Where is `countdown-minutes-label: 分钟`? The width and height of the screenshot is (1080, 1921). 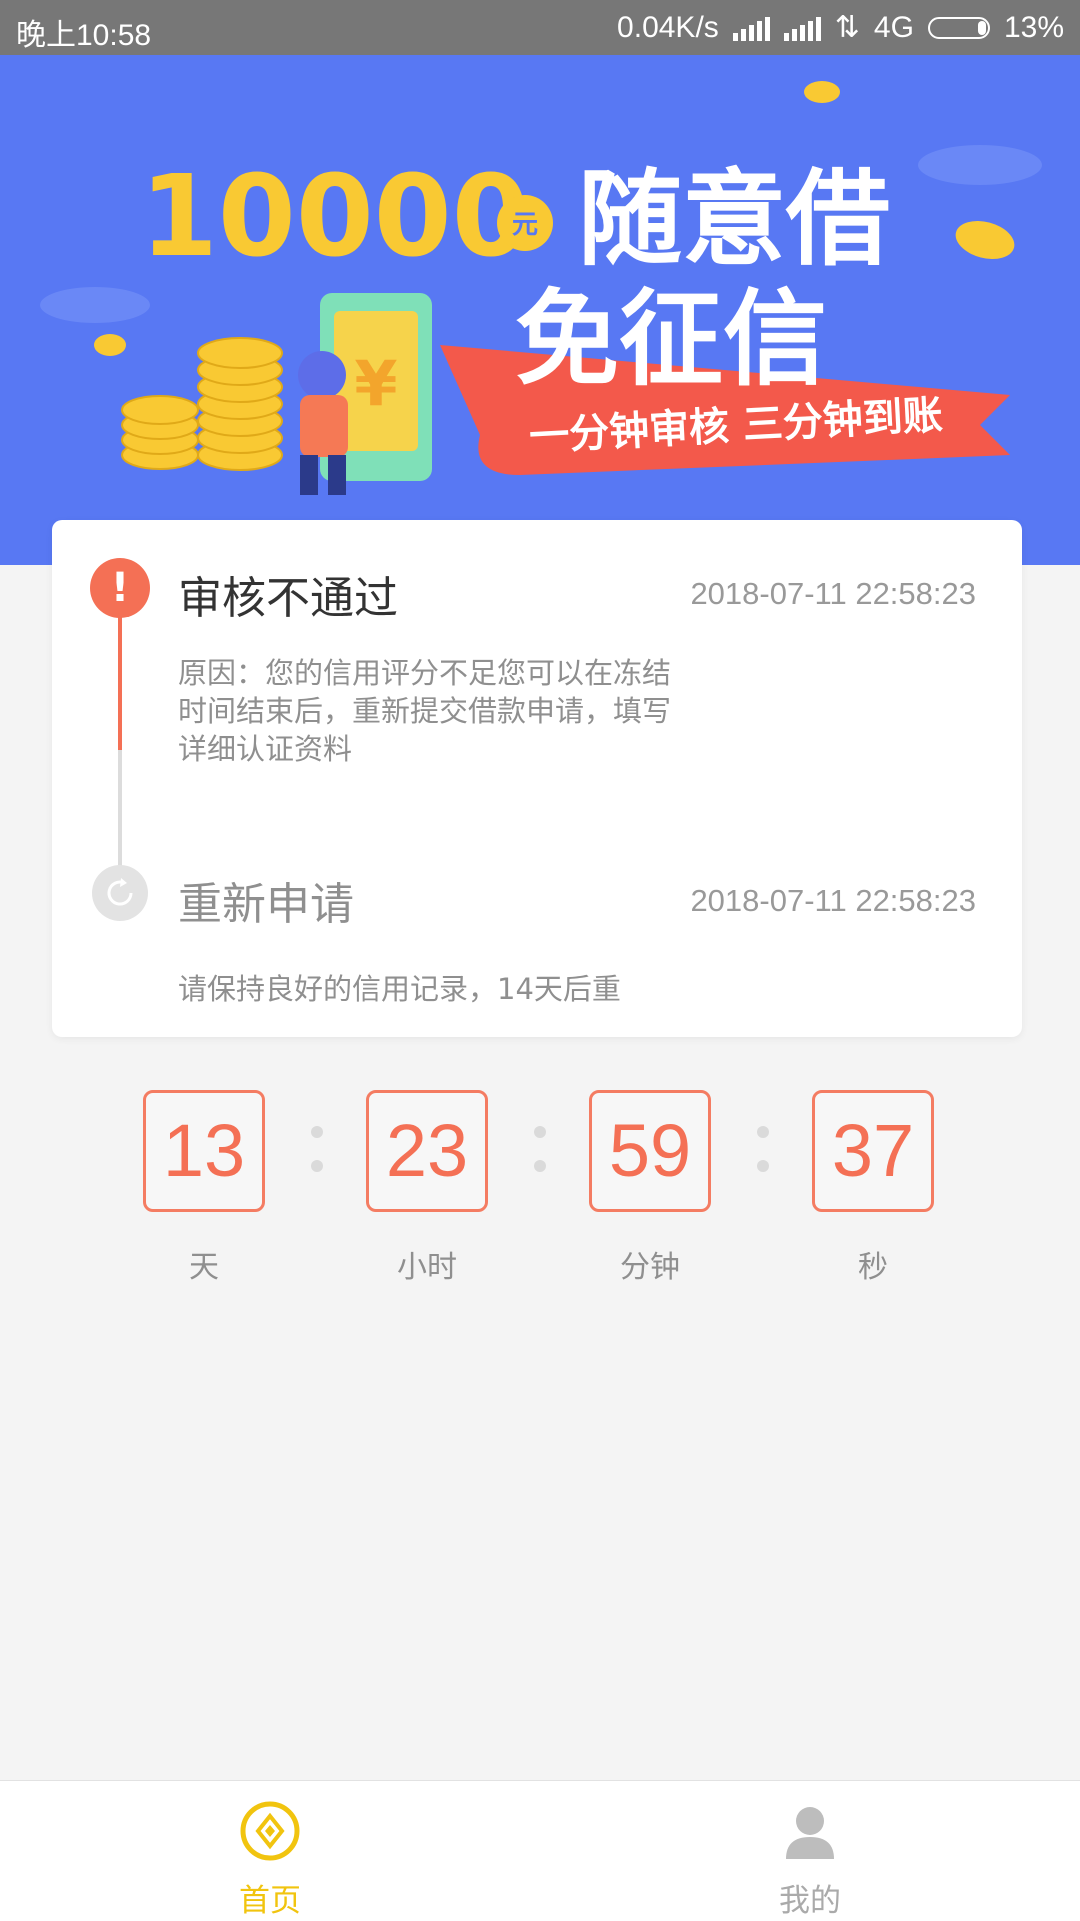
countdown-minutes-label: 分钟 is located at coordinates (650, 1267).